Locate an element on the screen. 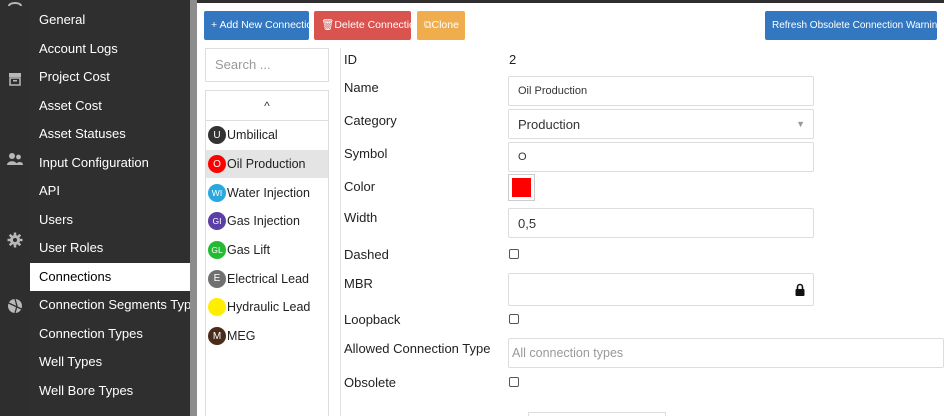  list-item: H Hydraulic Lead is located at coordinates (267, 307).